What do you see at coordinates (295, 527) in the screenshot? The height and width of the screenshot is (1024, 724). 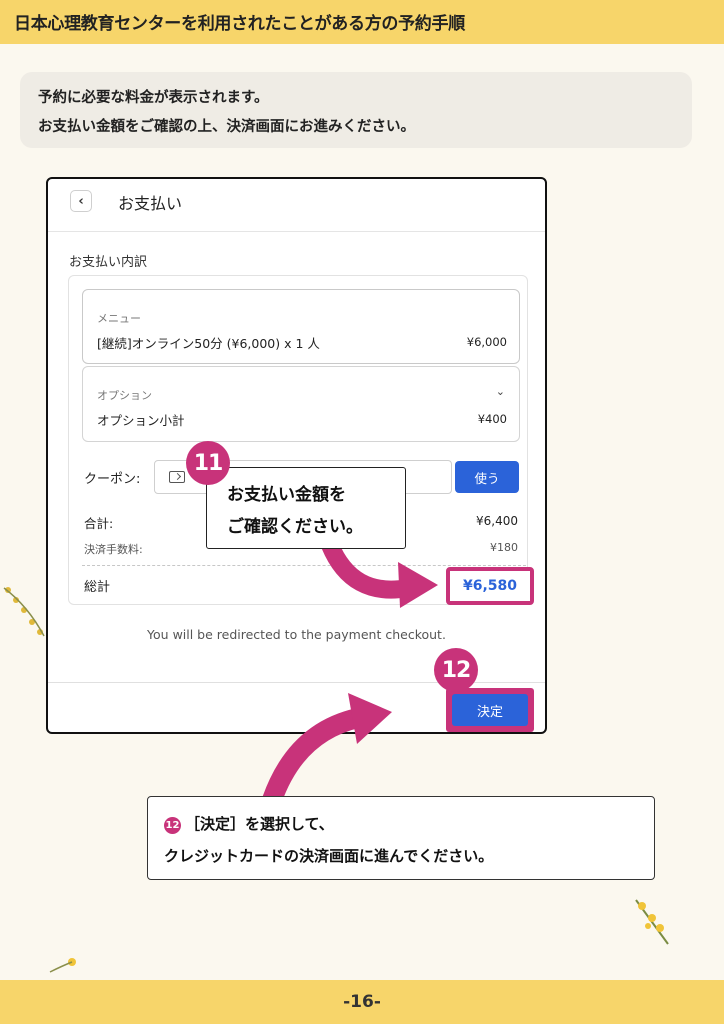 I see `callout-11-line-2: ご確認ください。` at bounding box center [295, 527].